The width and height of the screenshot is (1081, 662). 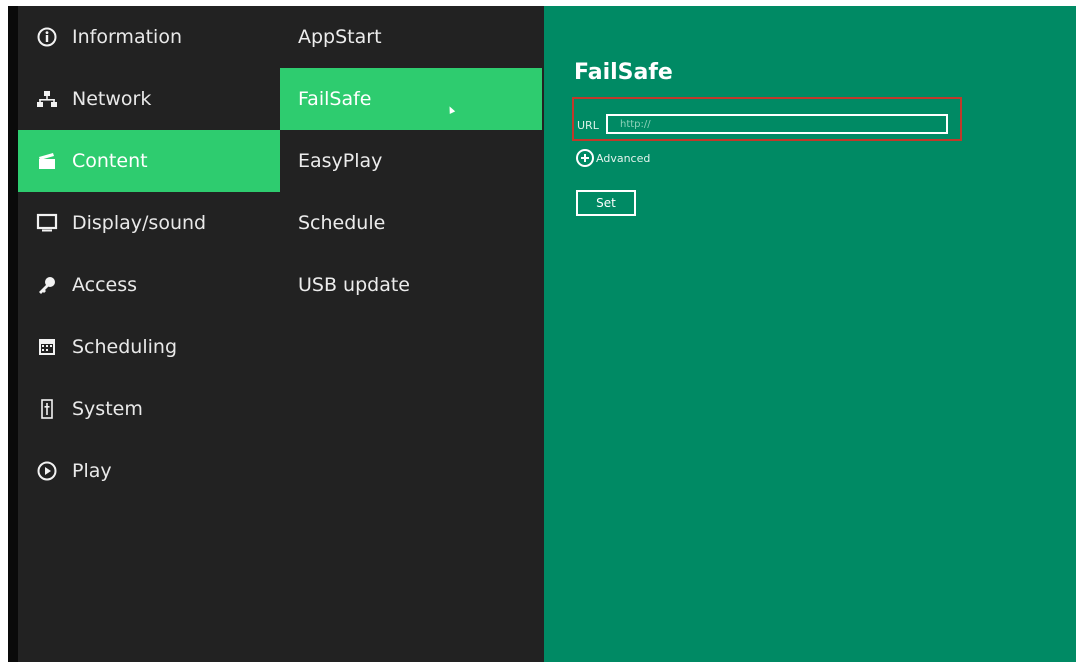 I want to click on clapperboard-icon, so click(x=47, y=161).